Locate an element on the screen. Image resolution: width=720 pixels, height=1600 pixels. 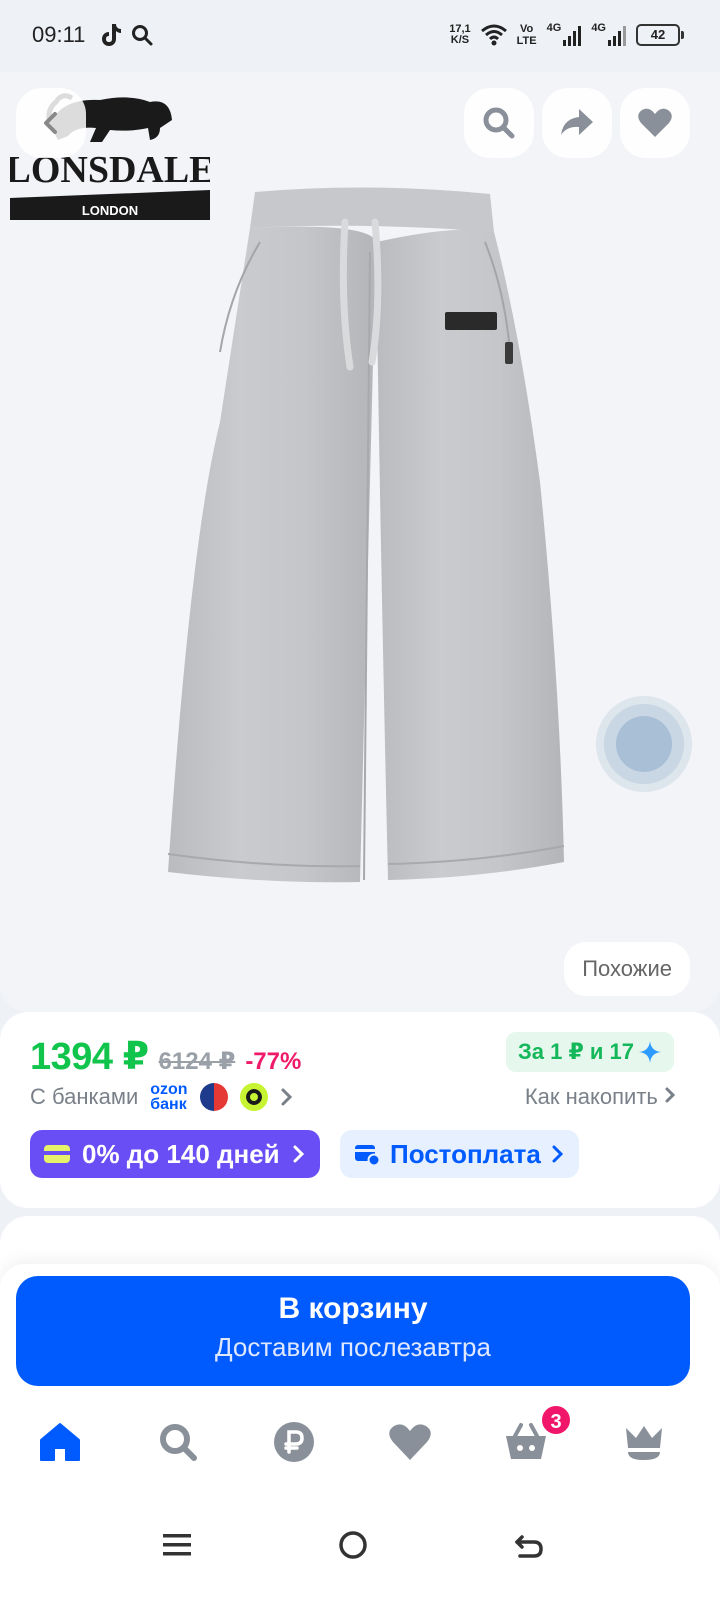
back-nav-button is located at coordinates (529, 1545).